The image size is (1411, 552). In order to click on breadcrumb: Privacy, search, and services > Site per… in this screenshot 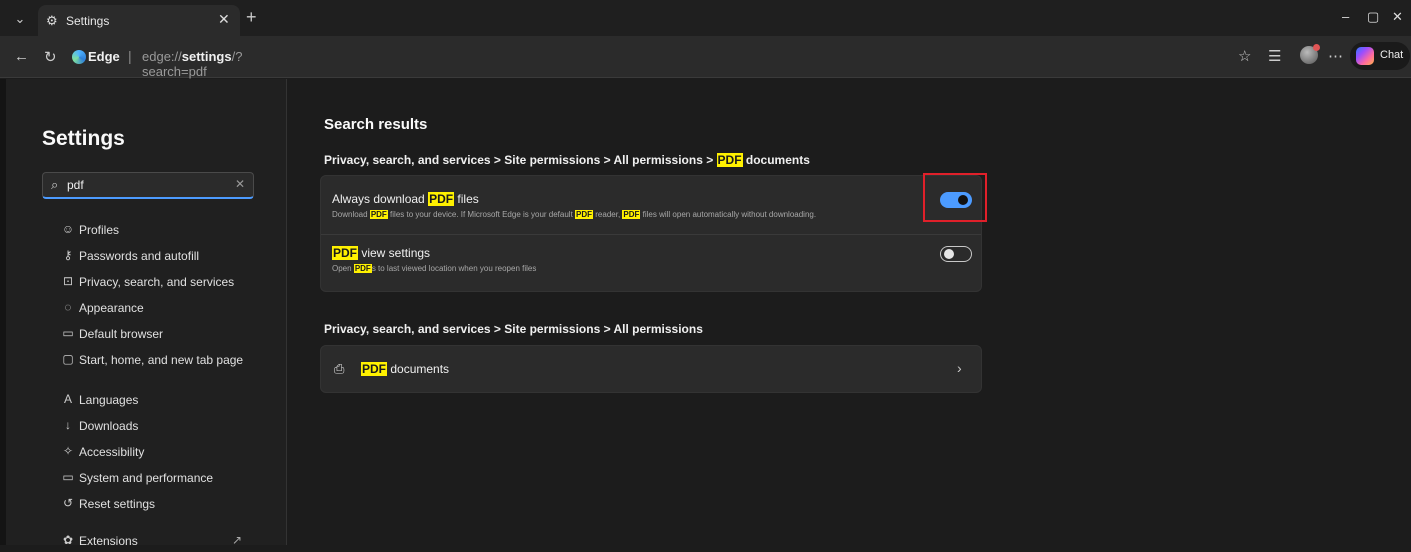, I will do `click(567, 160)`.